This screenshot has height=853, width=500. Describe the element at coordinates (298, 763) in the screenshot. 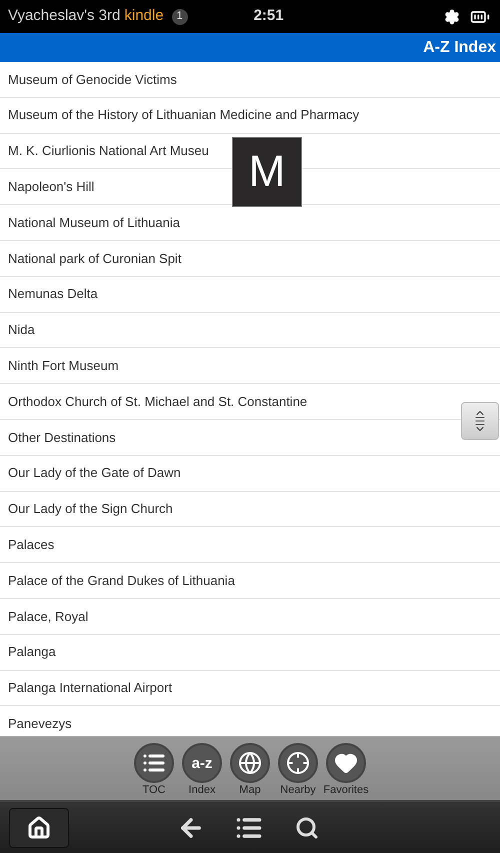

I see `crosshair-icon` at that location.